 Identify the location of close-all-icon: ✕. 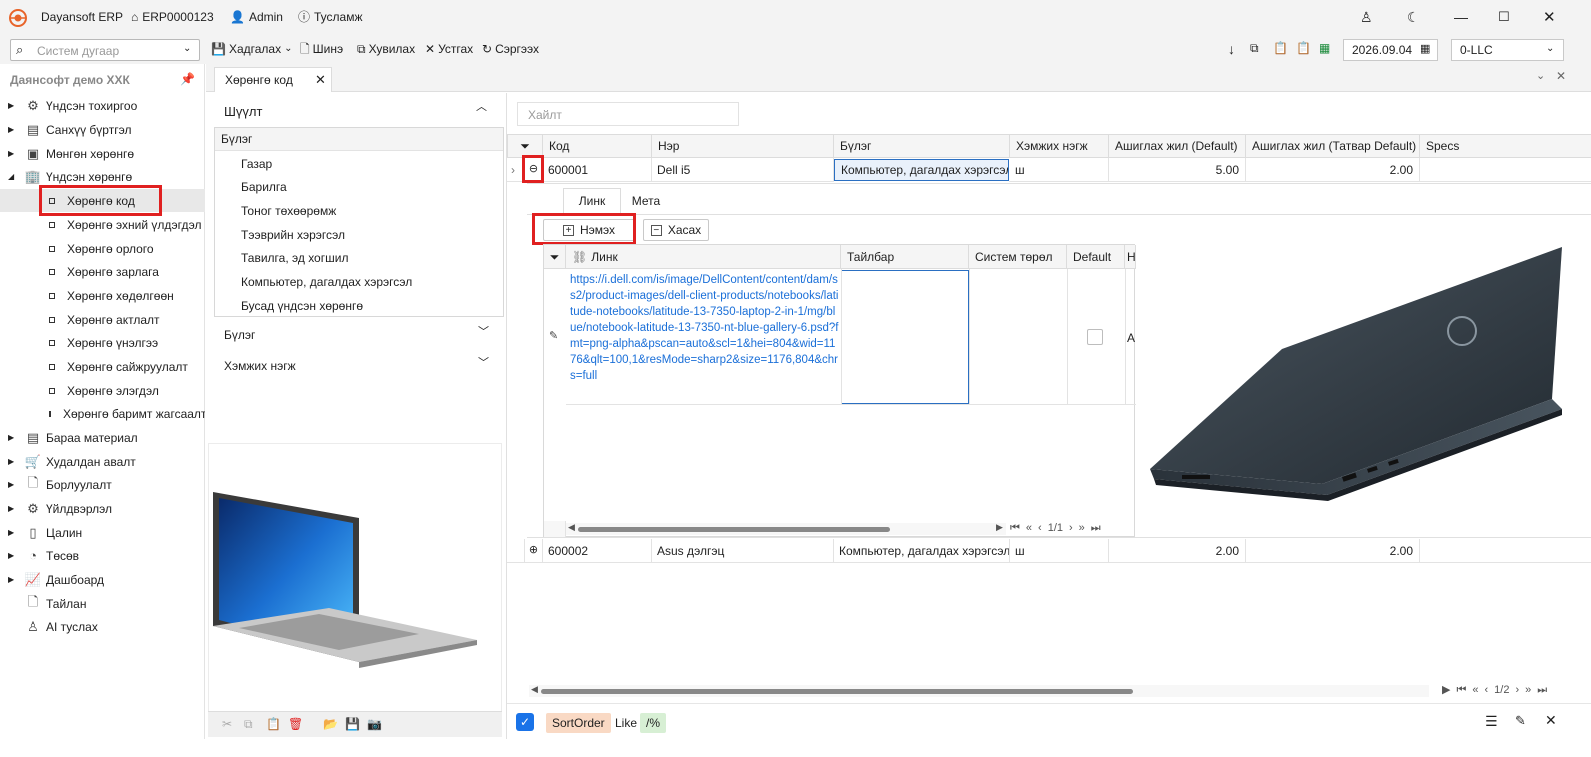
(1561, 76).